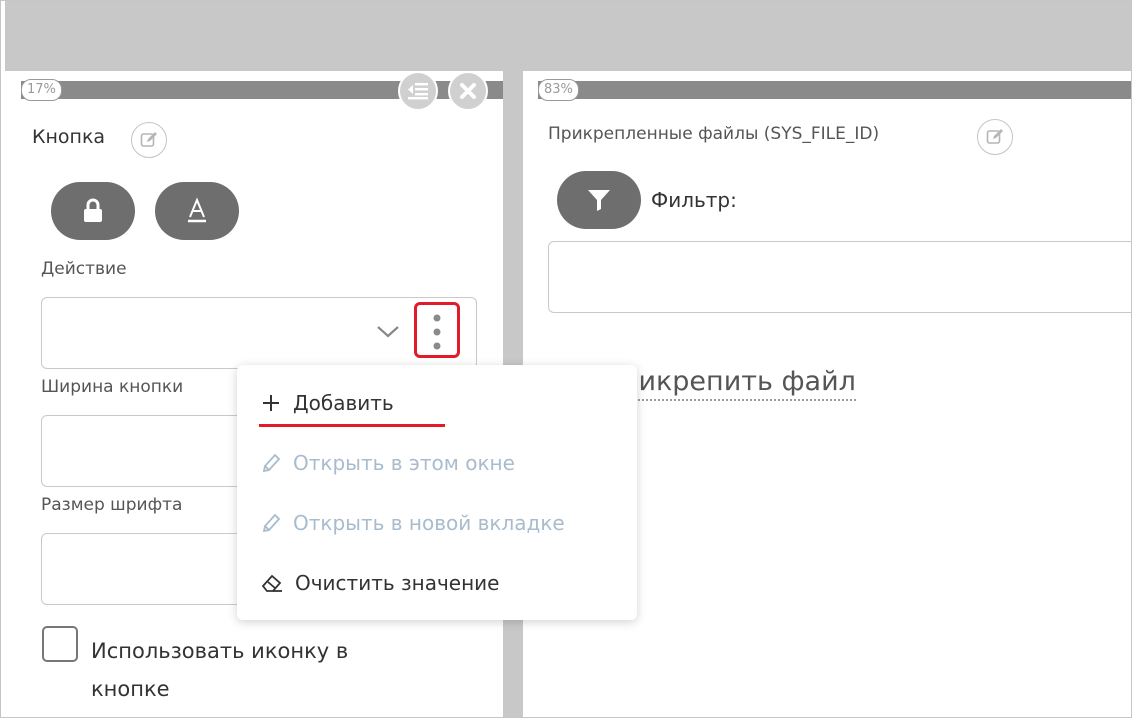 The image size is (1132, 718). Describe the element at coordinates (60, 644) in the screenshot. I see `use-icon-checkbox` at that location.